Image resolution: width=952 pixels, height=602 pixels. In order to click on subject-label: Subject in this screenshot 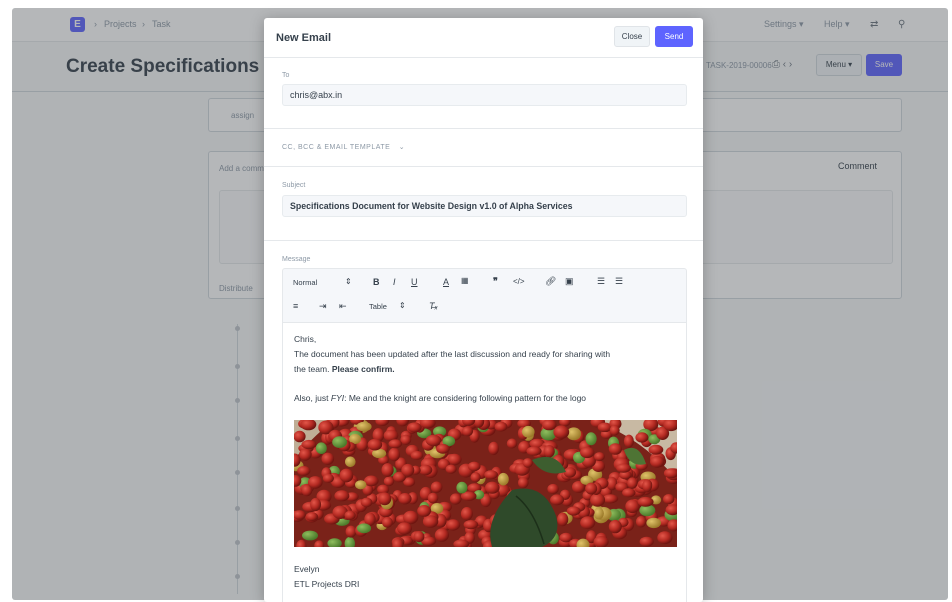, I will do `click(294, 185)`.